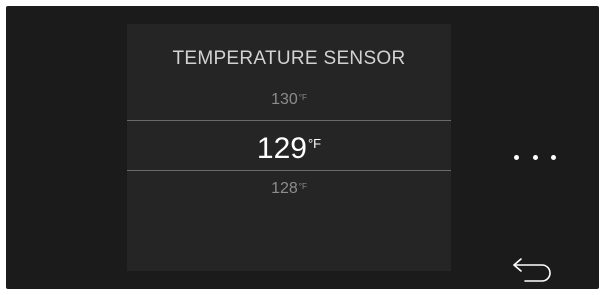 The image size is (605, 295). I want to click on temperature-option-selected: 129°F, so click(289, 149).